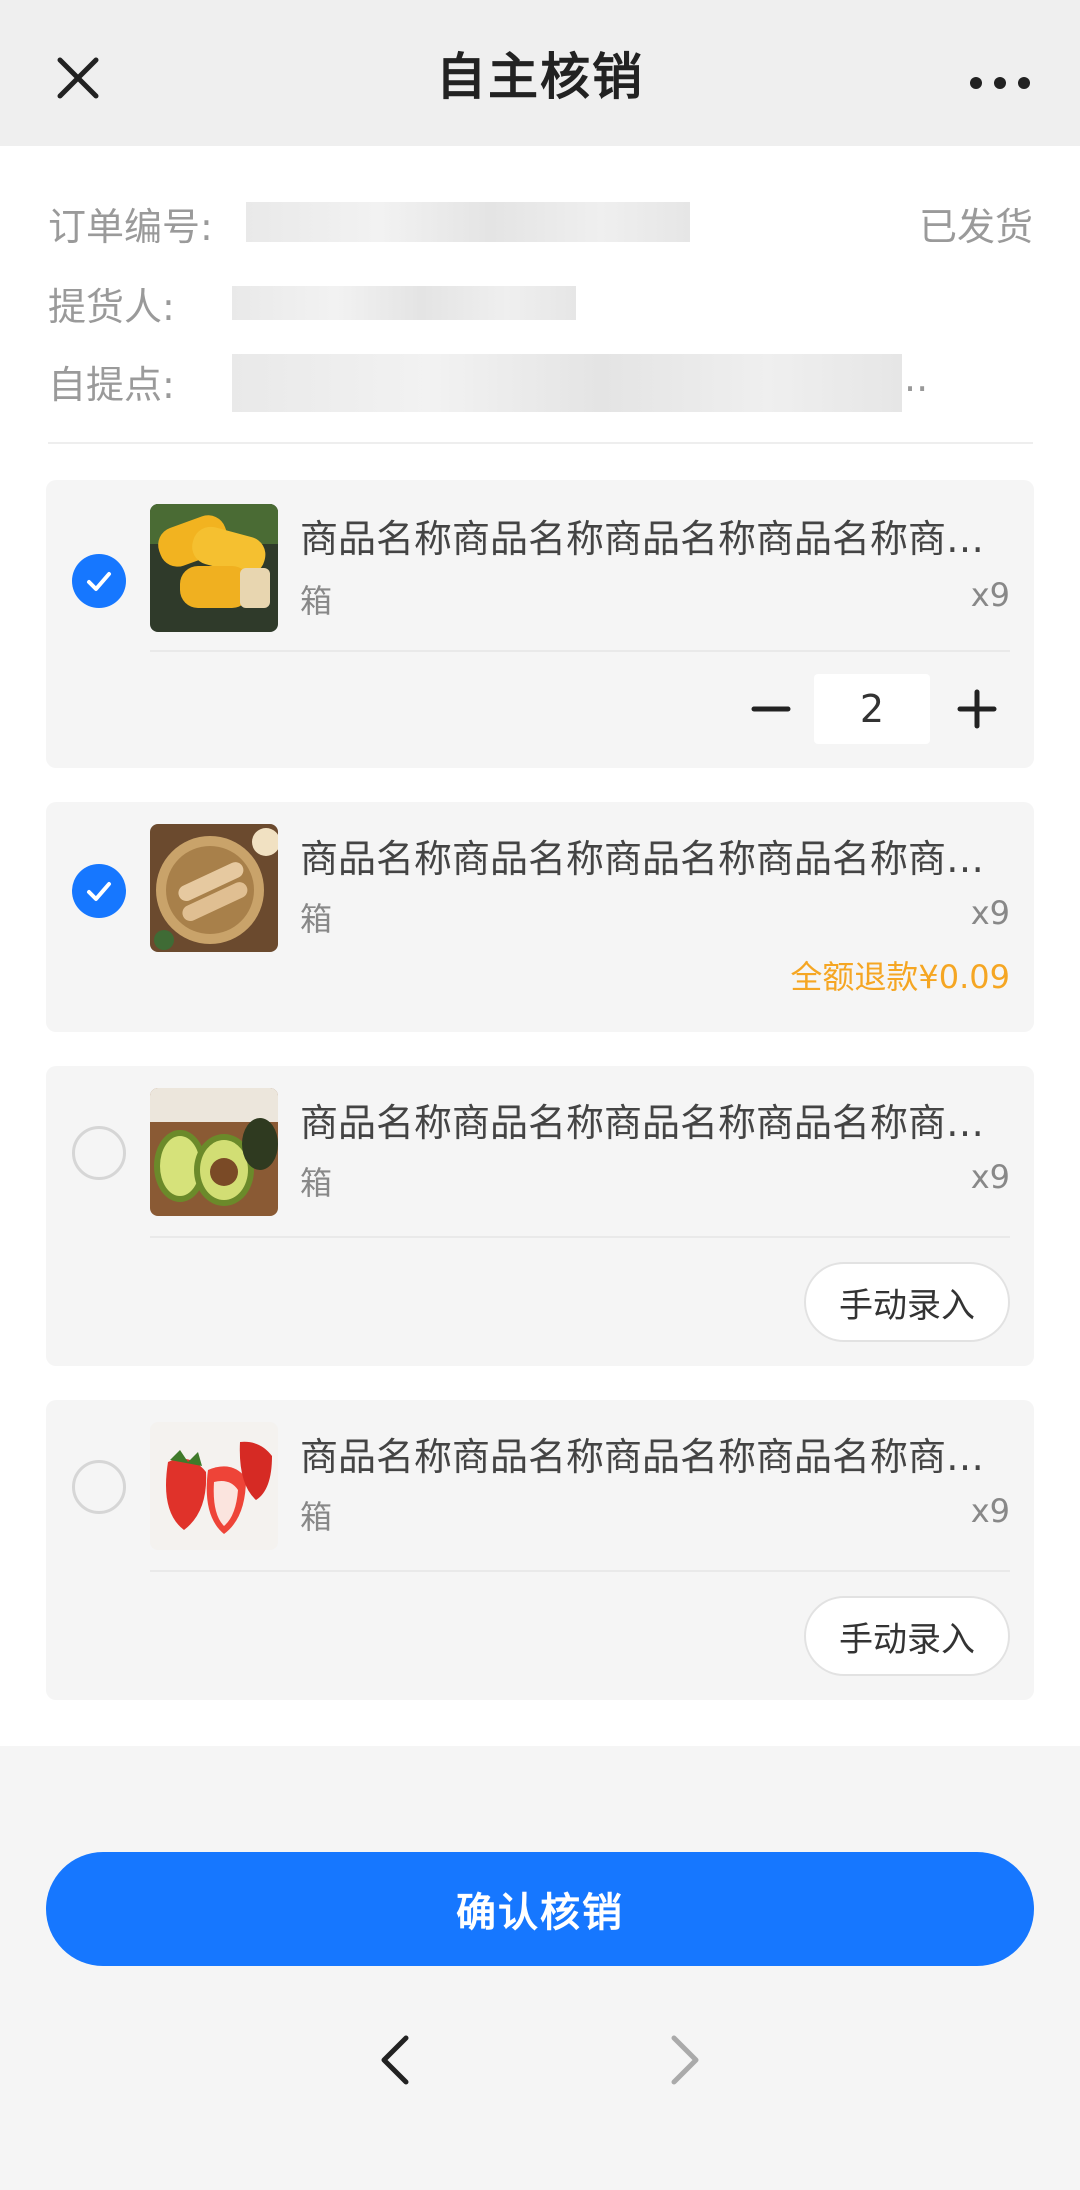 Image resolution: width=1080 pixels, height=2190 pixels. Describe the element at coordinates (916, 378) in the screenshot. I see `pickup-point-ellipsis: ..` at that location.